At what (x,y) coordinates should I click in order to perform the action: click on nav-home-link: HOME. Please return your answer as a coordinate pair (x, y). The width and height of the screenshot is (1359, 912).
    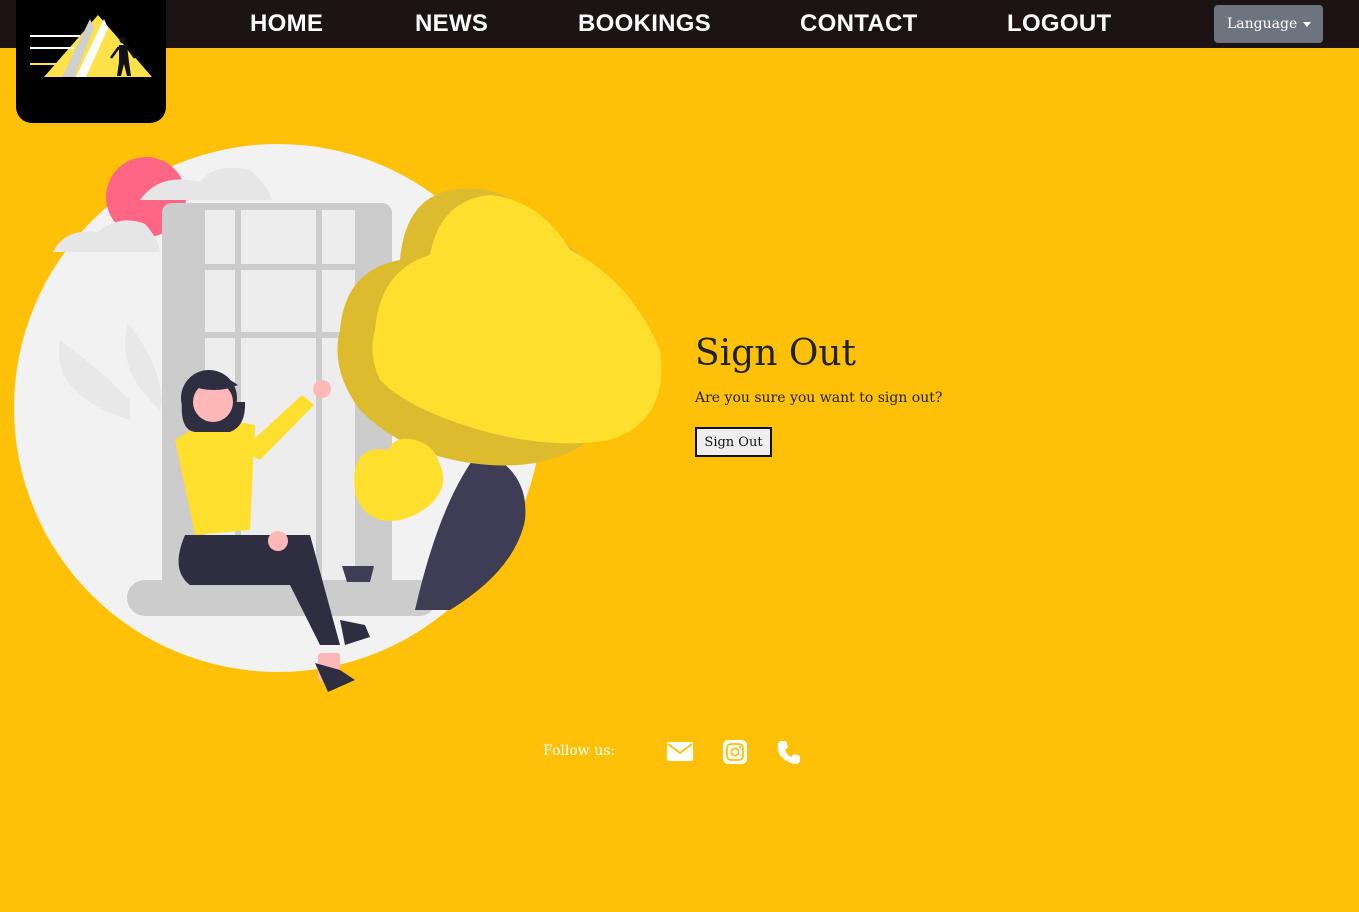
    Looking at the image, I should click on (286, 24).